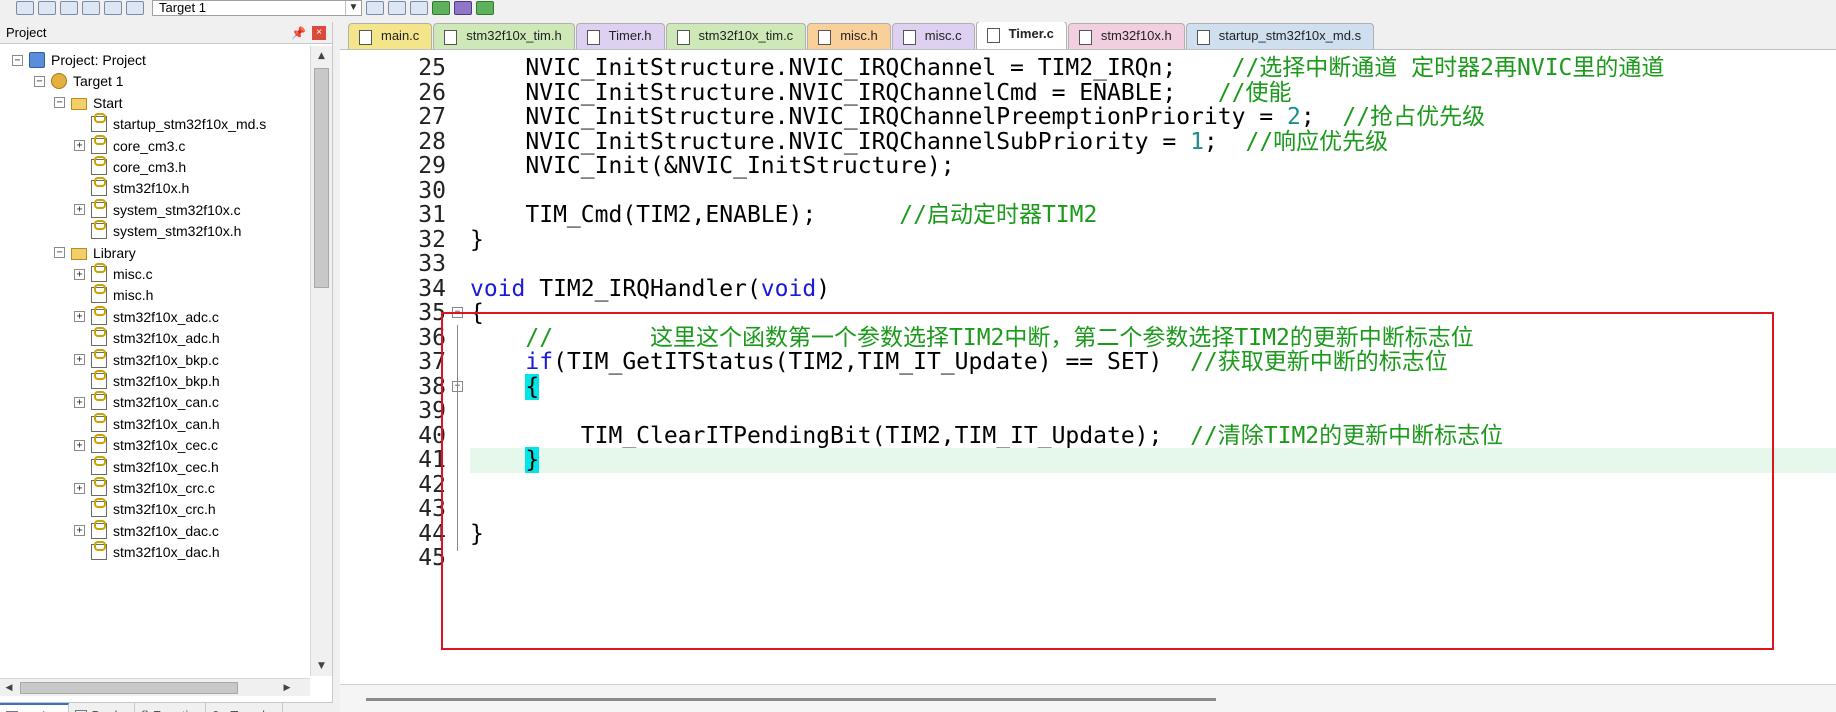 The image size is (1836, 712). I want to click on select-software-packs-icon, so click(485, 8).